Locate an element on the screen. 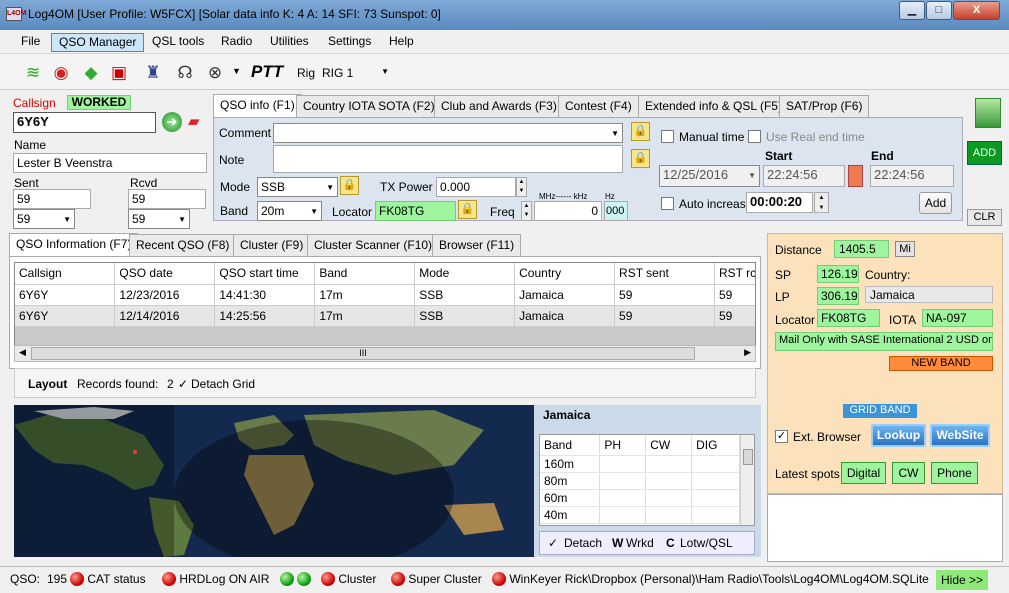 This screenshot has width=1009, height=593. layout-label: Layout is located at coordinates (47, 384).